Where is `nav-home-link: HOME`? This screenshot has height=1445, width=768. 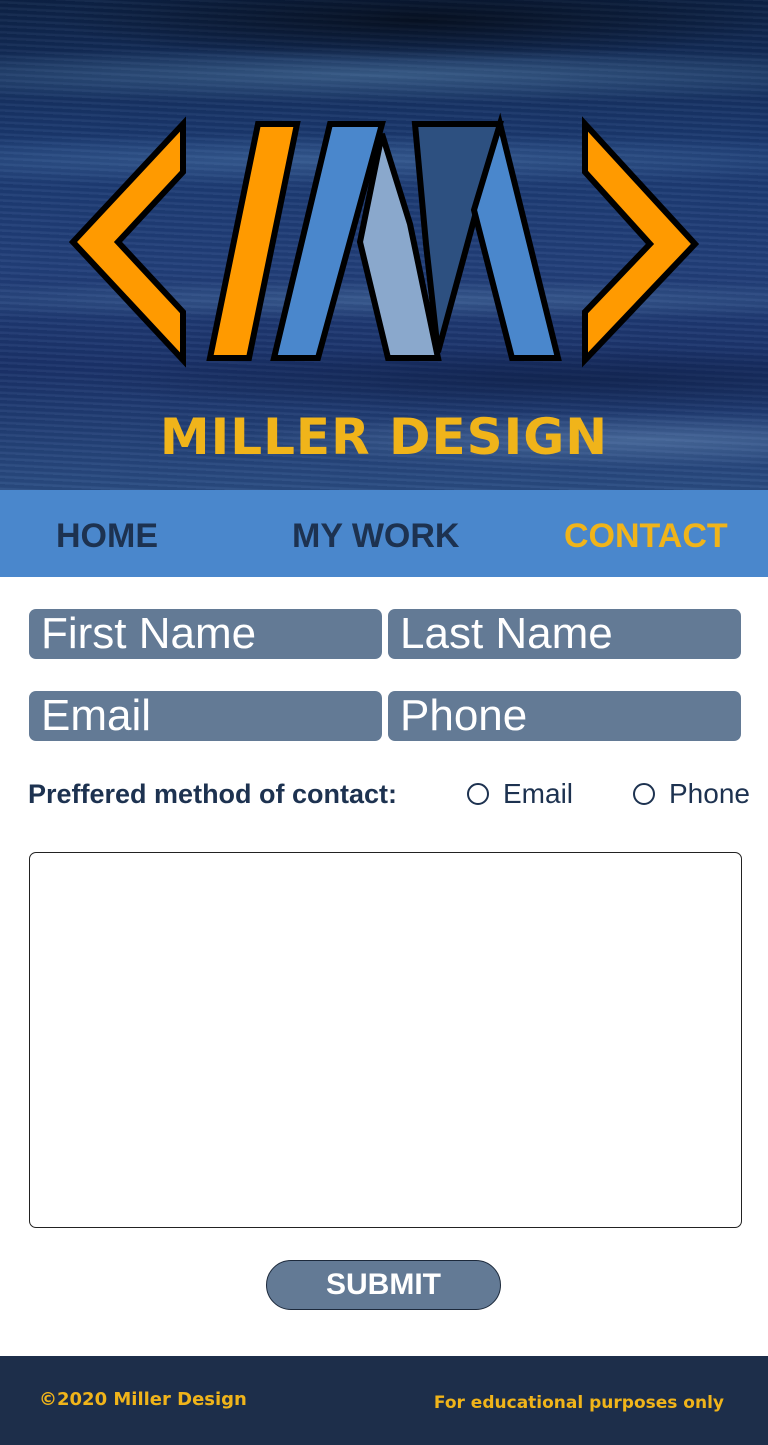
nav-home-link: HOME is located at coordinates (107, 536).